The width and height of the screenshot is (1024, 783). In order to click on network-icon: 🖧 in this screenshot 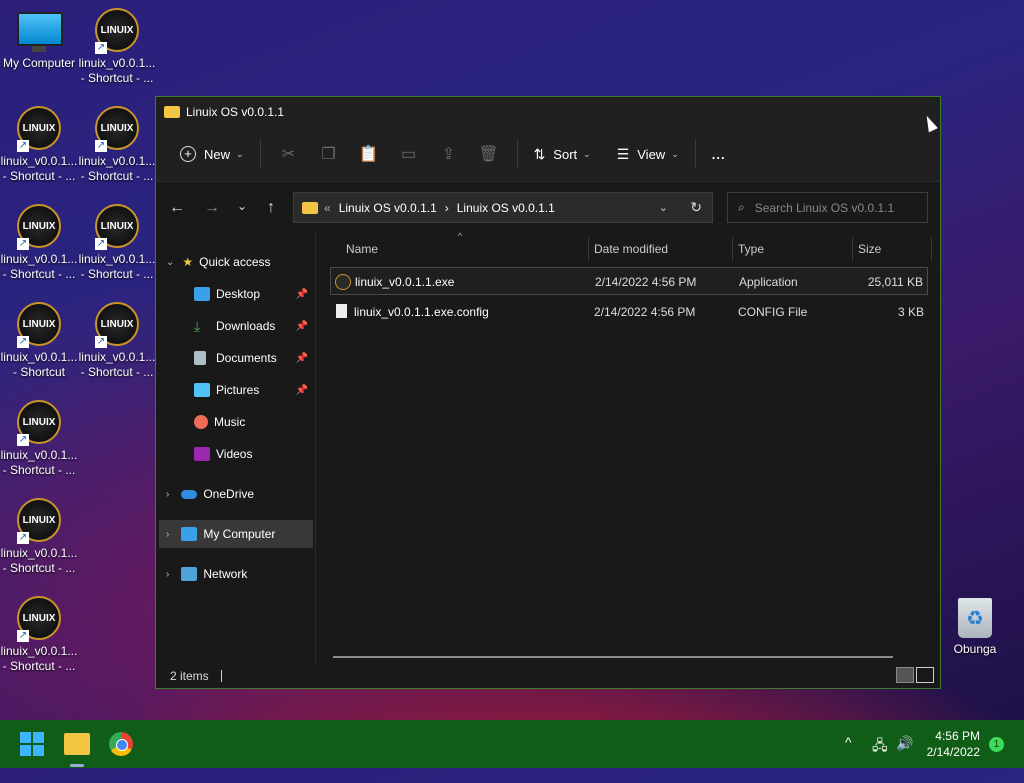, I will do `click(880, 759)`.